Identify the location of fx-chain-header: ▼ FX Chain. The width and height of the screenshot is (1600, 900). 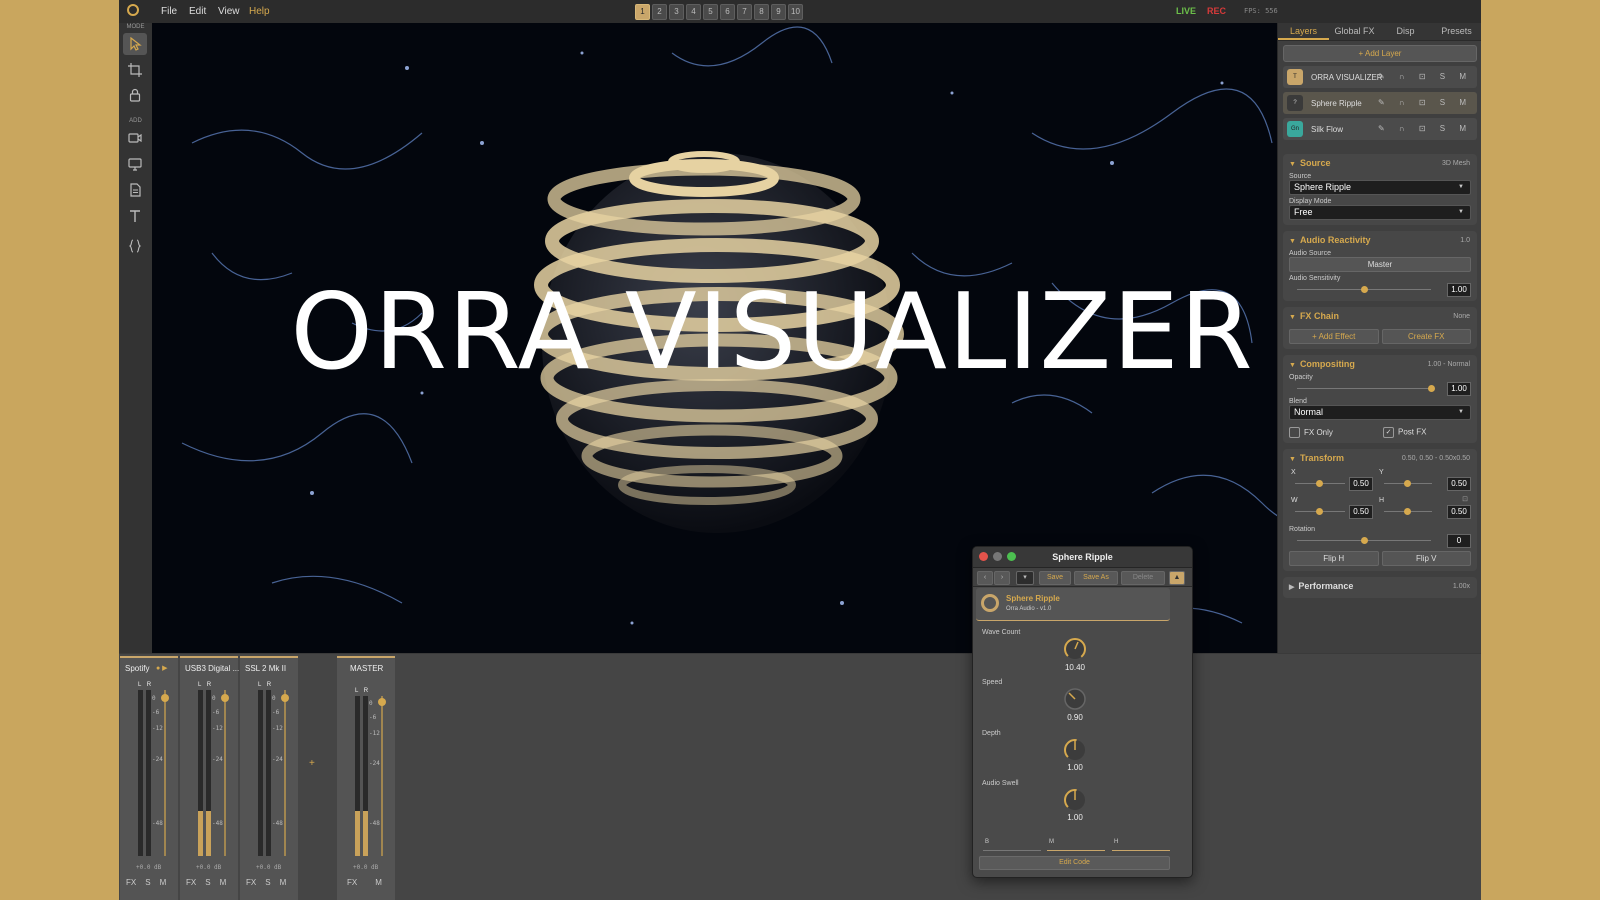
(1380, 317).